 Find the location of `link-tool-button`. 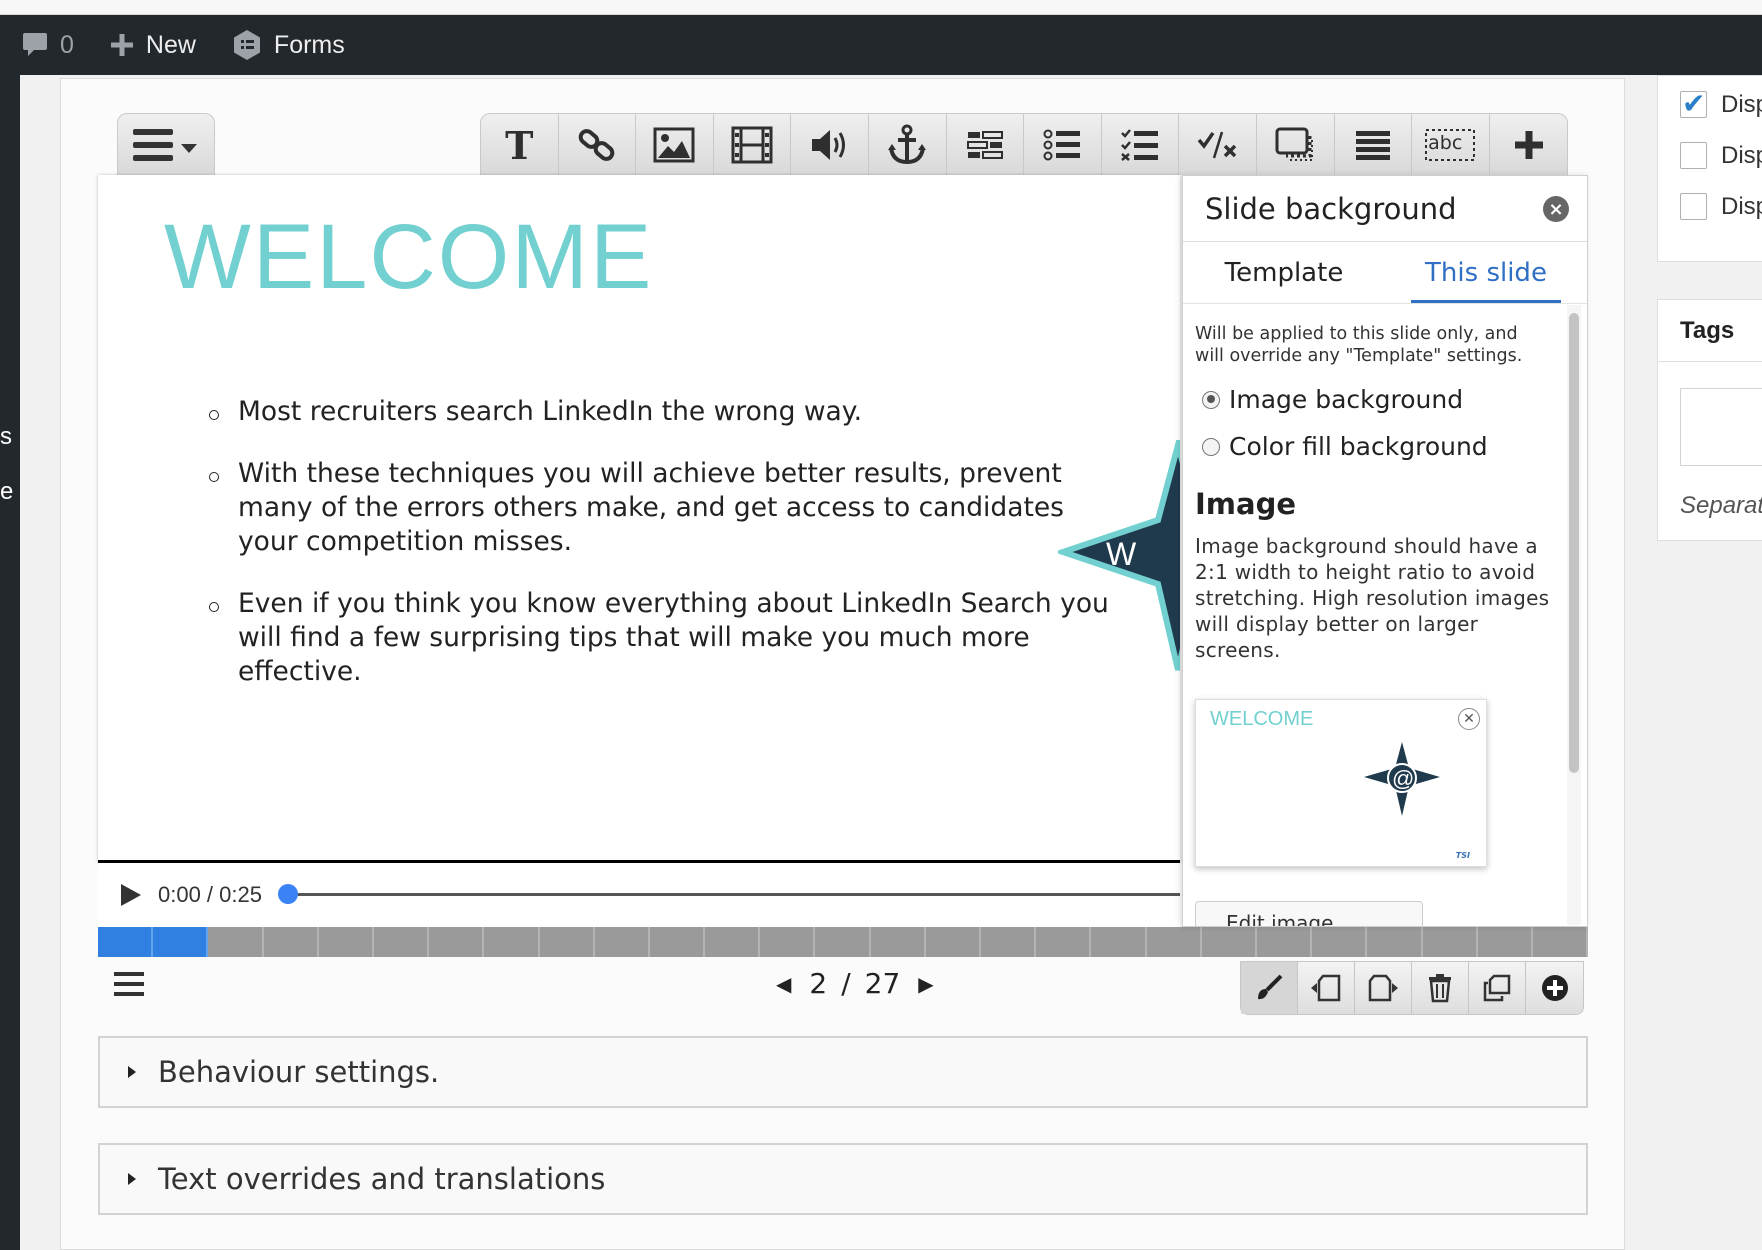

link-tool-button is located at coordinates (598, 144).